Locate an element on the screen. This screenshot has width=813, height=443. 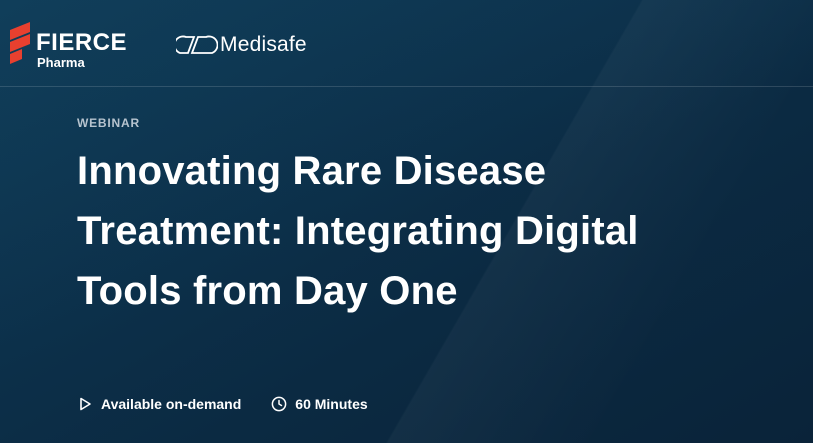
fierce-logo-word: FIERCE is located at coordinates (82, 42).